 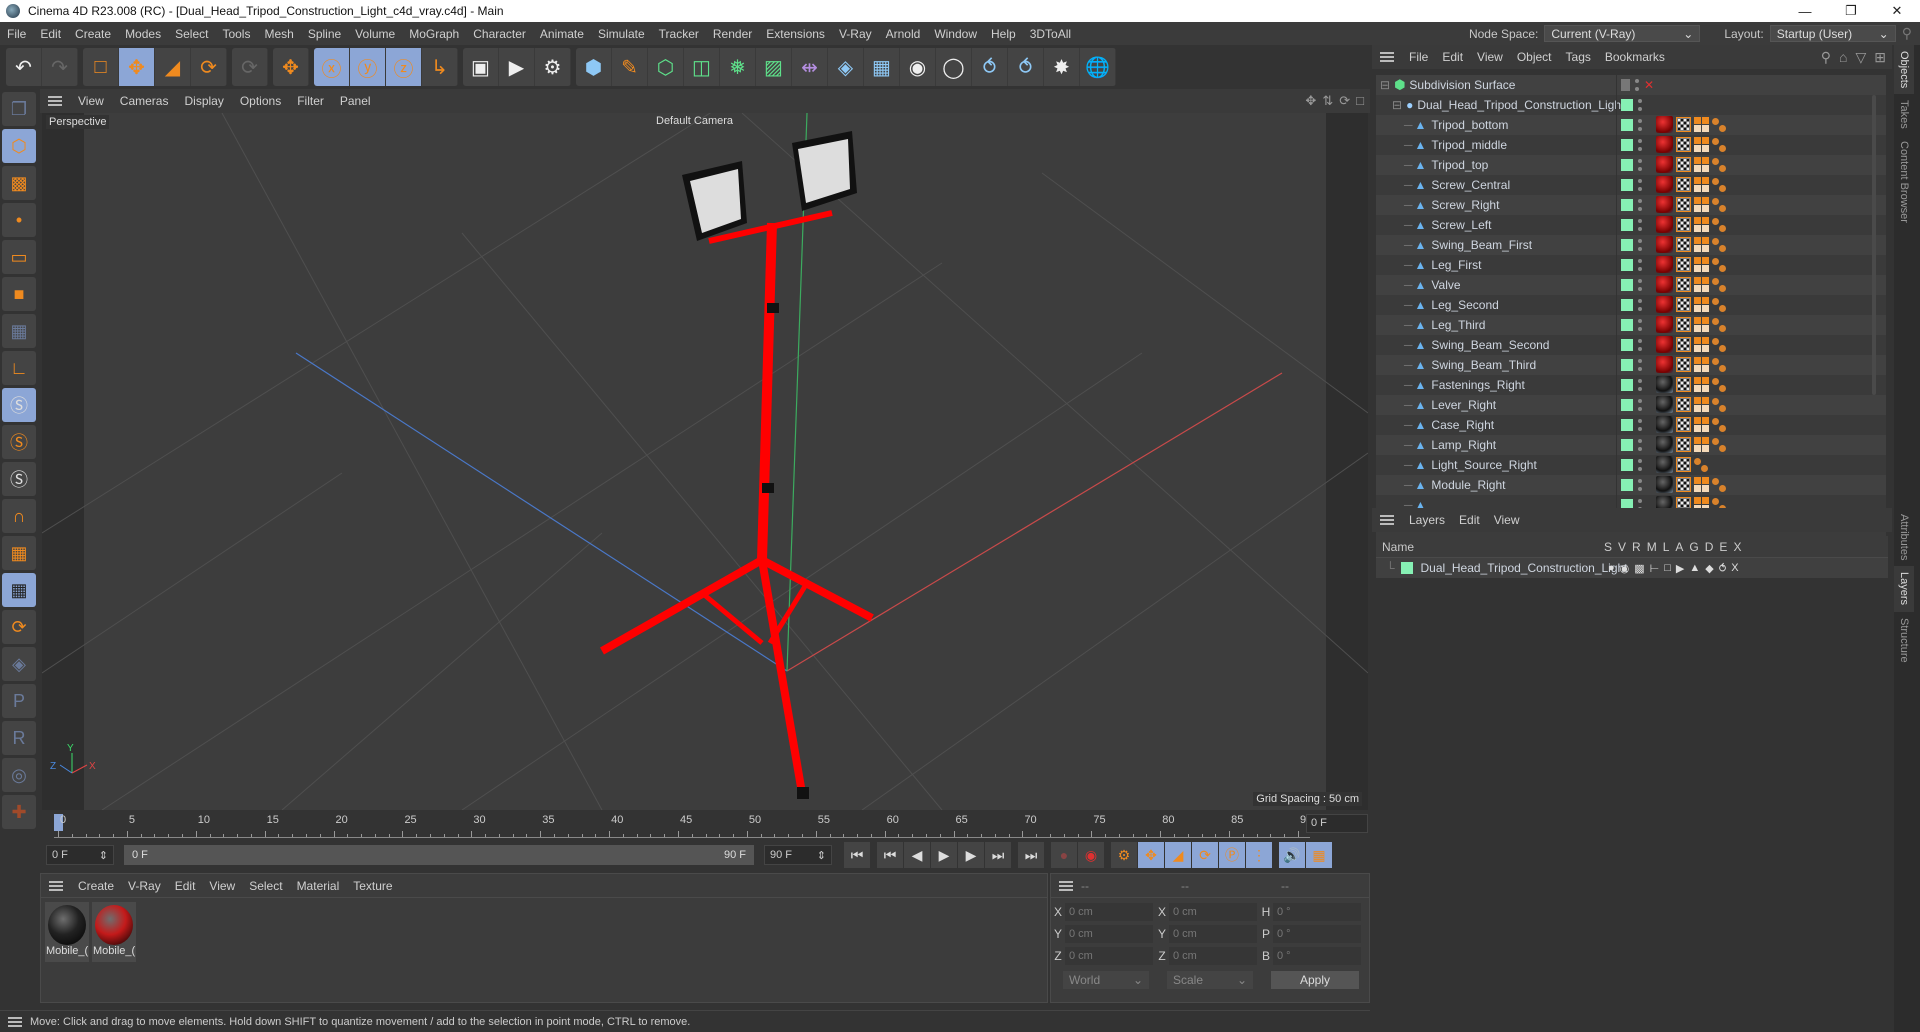 What do you see at coordinates (1907, 33) in the screenshot?
I see `search-icon: ⚲` at bounding box center [1907, 33].